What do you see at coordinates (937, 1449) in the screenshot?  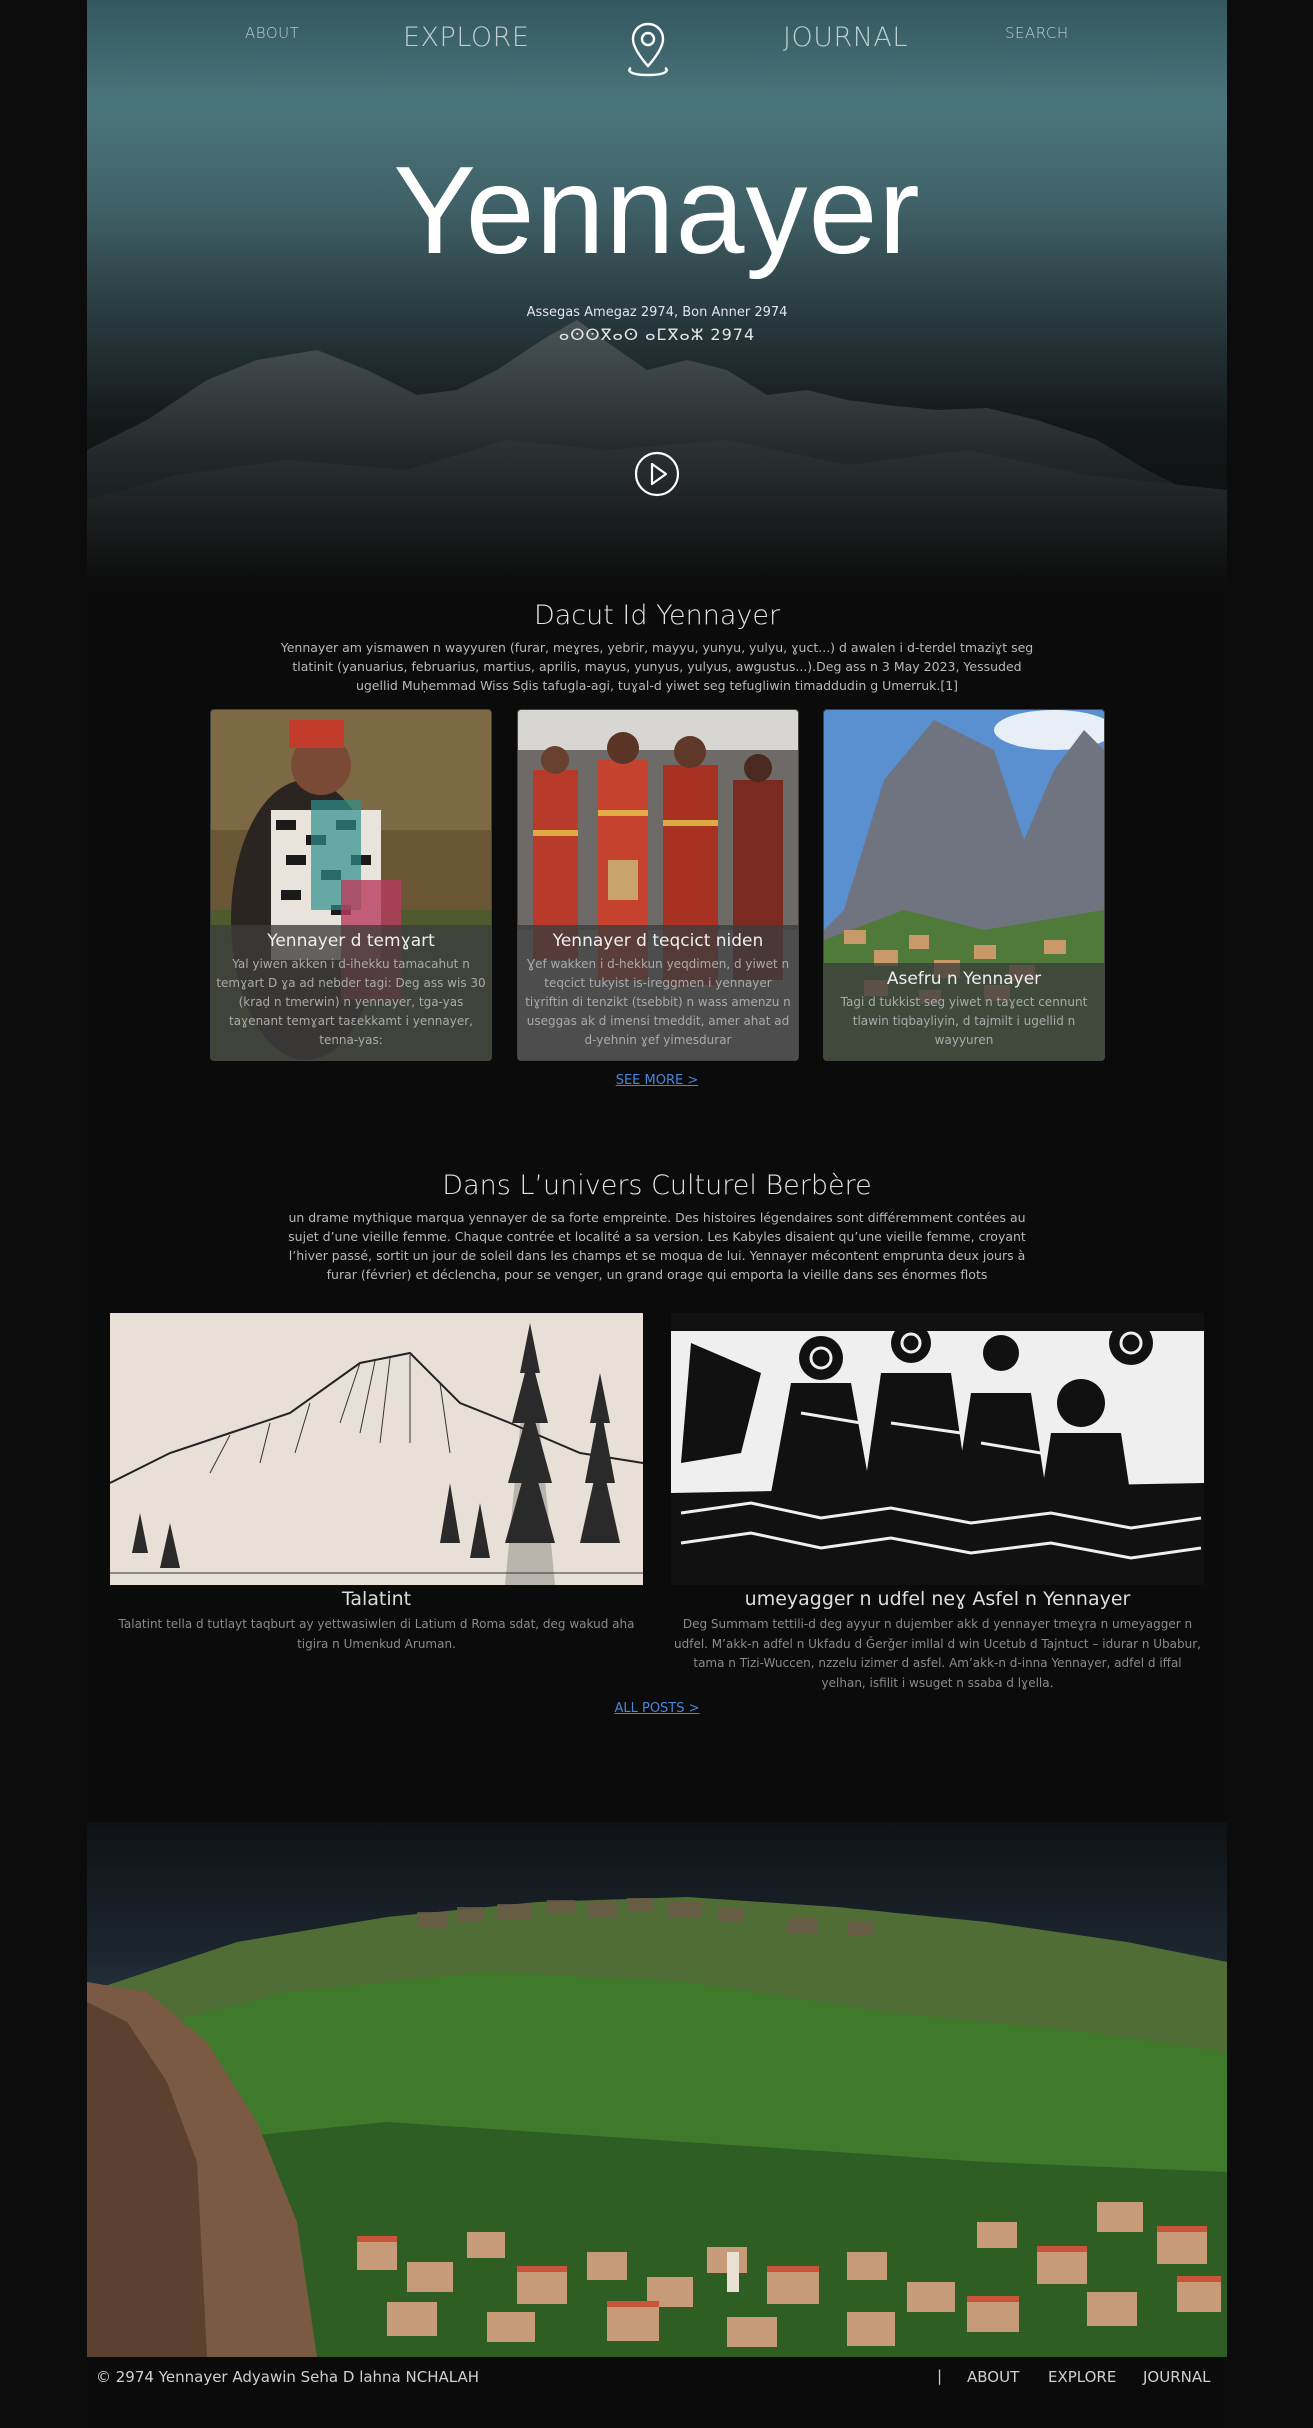 I see `post-image-woodcut` at bounding box center [937, 1449].